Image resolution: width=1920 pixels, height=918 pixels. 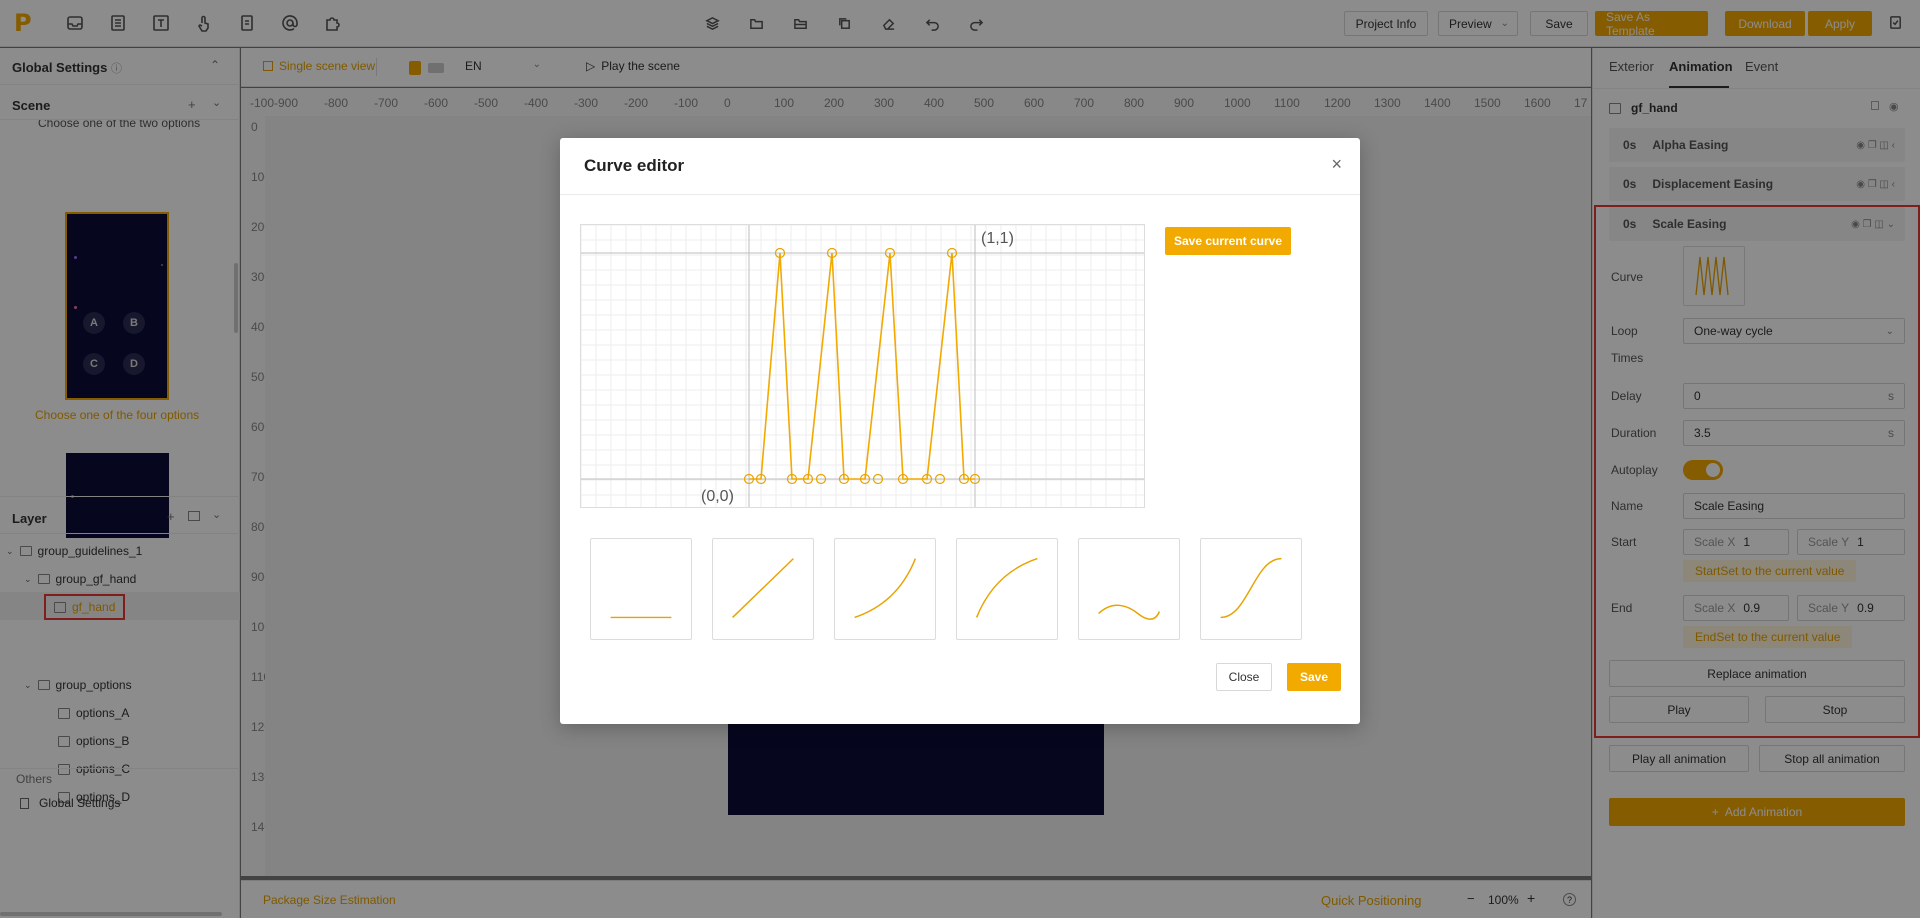 What do you see at coordinates (1007, 589) in the screenshot?
I see `preset-curve-ease-out` at bounding box center [1007, 589].